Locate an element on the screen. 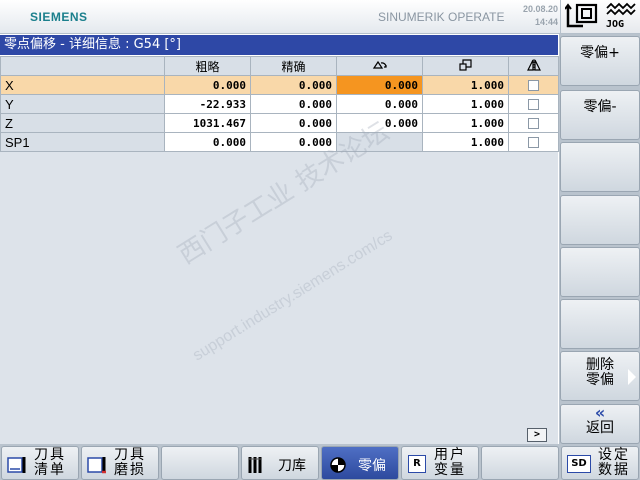 The width and height of the screenshot is (640, 480). mirror-icon is located at coordinates (533, 64).